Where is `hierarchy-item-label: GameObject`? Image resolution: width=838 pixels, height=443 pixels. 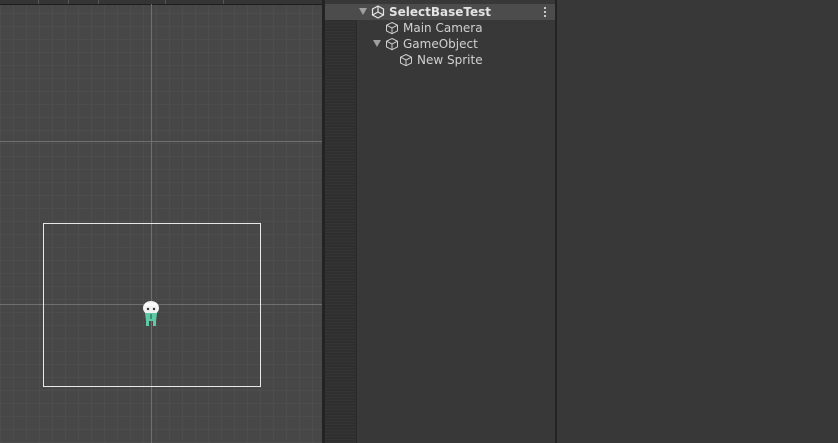 hierarchy-item-label: GameObject is located at coordinates (440, 44).